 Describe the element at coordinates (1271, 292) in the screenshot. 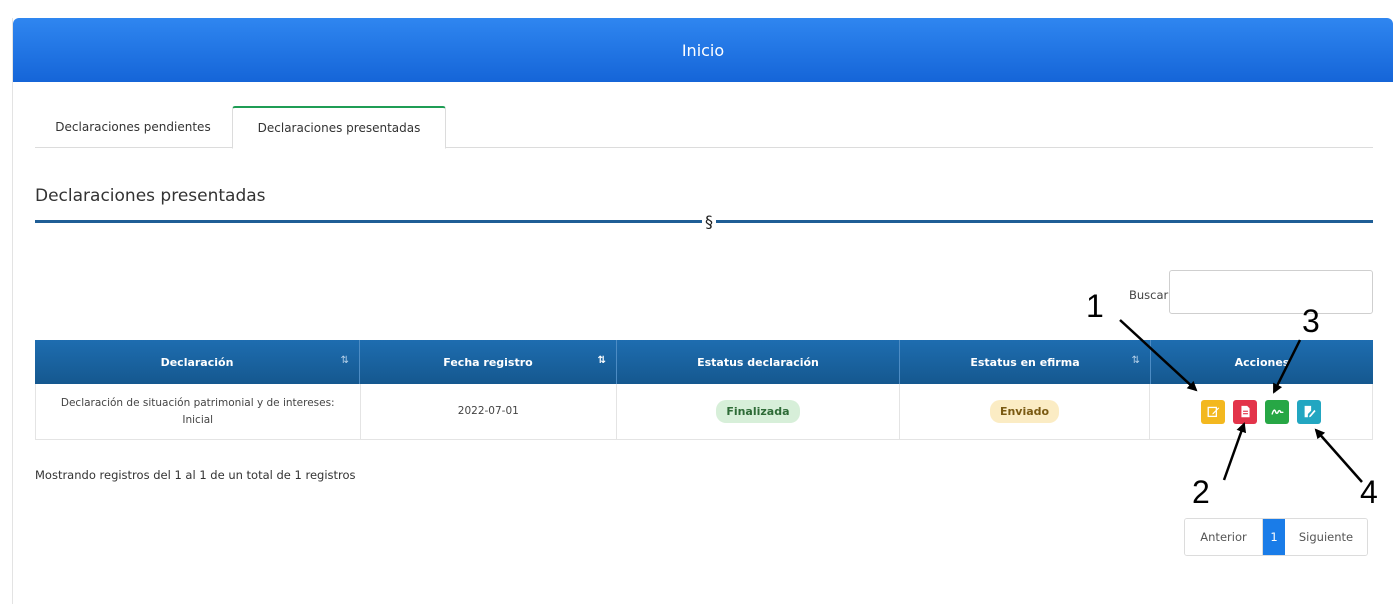

I see `search-input` at that location.